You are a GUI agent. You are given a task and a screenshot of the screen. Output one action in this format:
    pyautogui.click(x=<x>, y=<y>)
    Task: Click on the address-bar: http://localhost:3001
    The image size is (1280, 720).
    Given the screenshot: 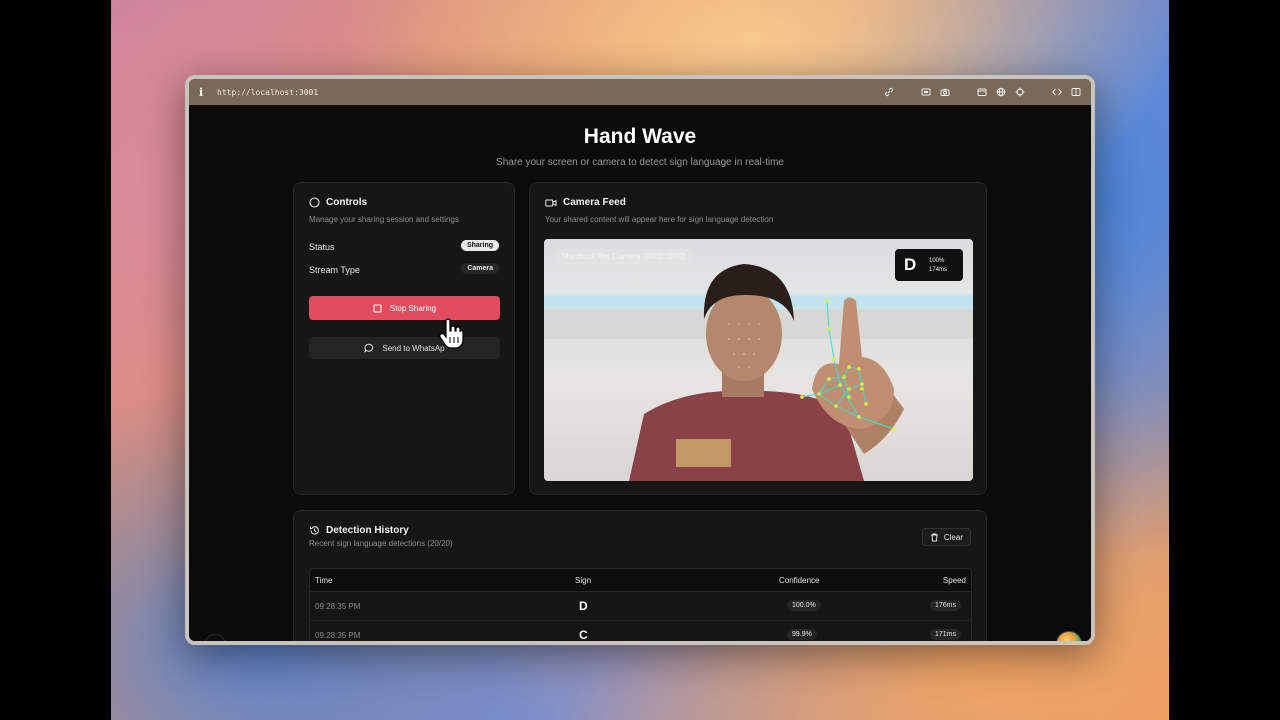 What is the action you would take?
    pyautogui.click(x=267, y=92)
    